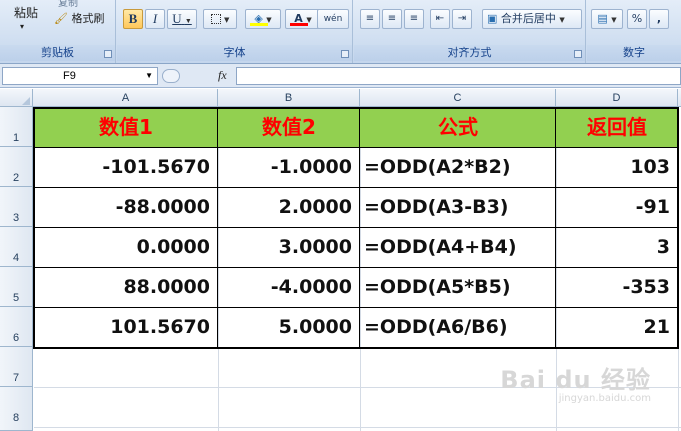  I want to click on phonetic-button: wén, so click(333, 19).